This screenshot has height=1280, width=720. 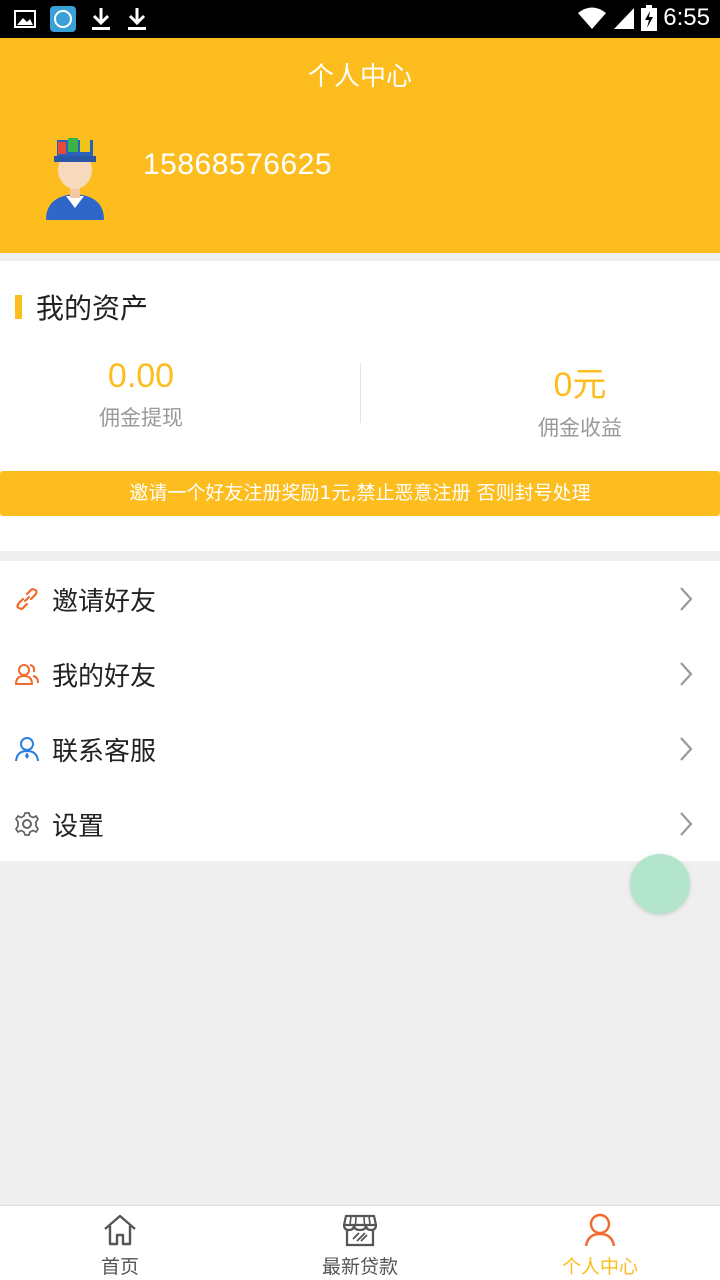 What do you see at coordinates (92, 308) in the screenshot?
I see `section-title: 我的资产` at bounding box center [92, 308].